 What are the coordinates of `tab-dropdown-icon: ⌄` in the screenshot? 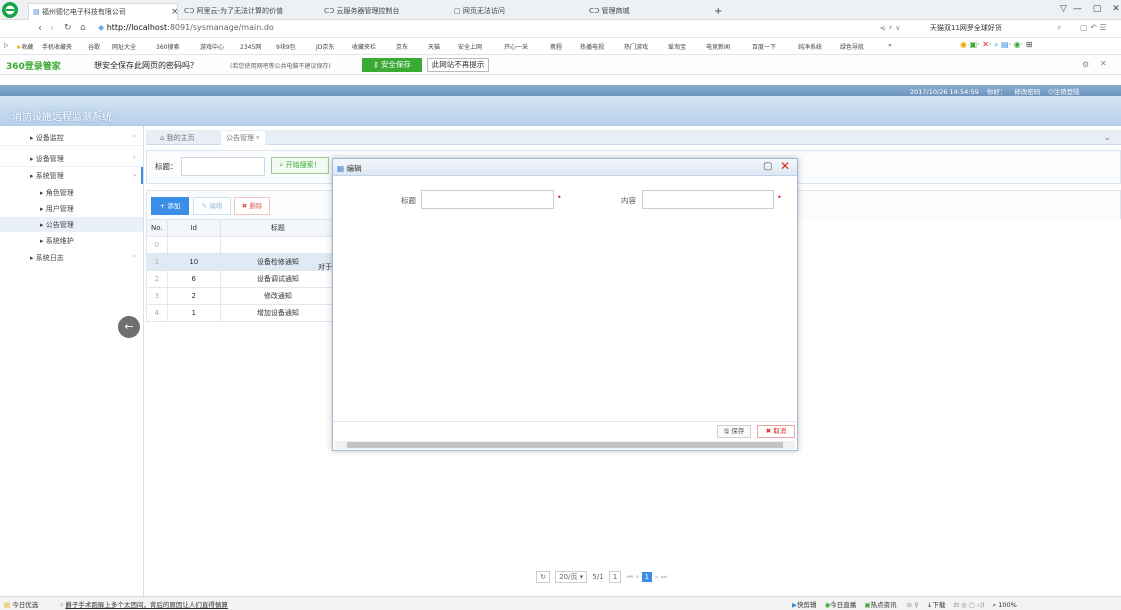 It's located at (1107, 137).